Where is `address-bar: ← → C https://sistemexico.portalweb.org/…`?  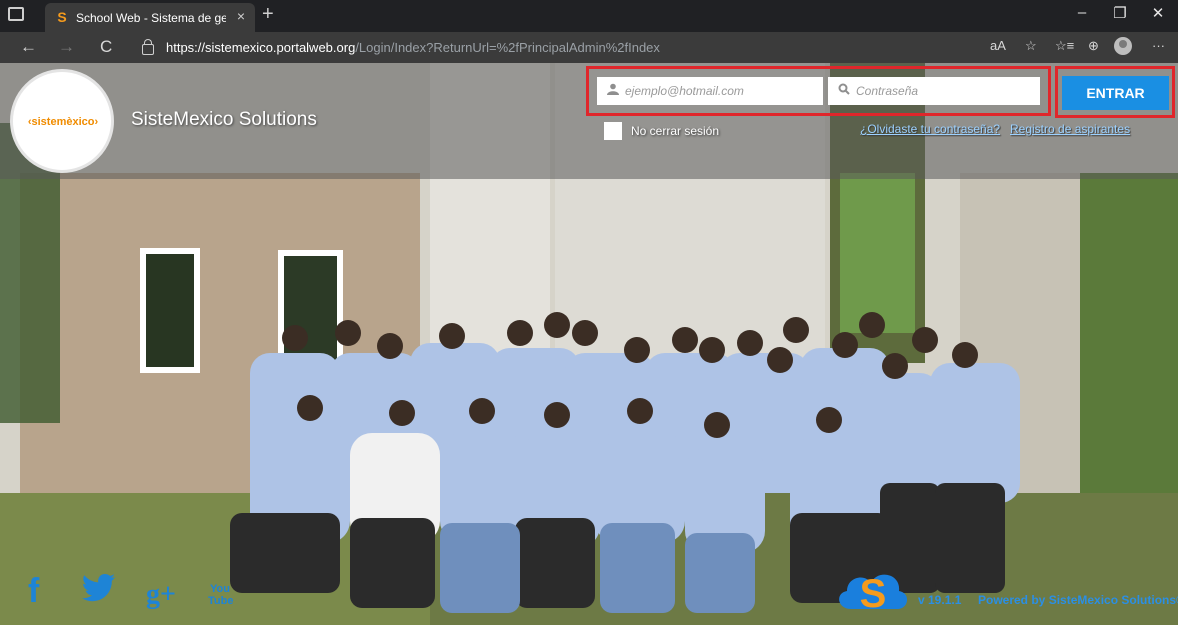 address-bar: ← → C https://sistemexico.portalweb.org/… is located at coordinates (589, 47).